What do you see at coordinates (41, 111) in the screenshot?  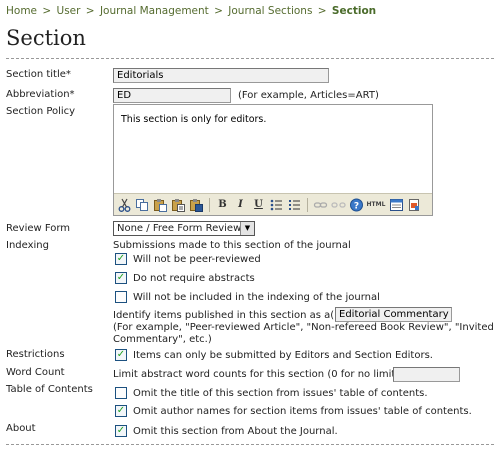 I see `section-policy-label: Section Policy` at bounding box center [41, 111].